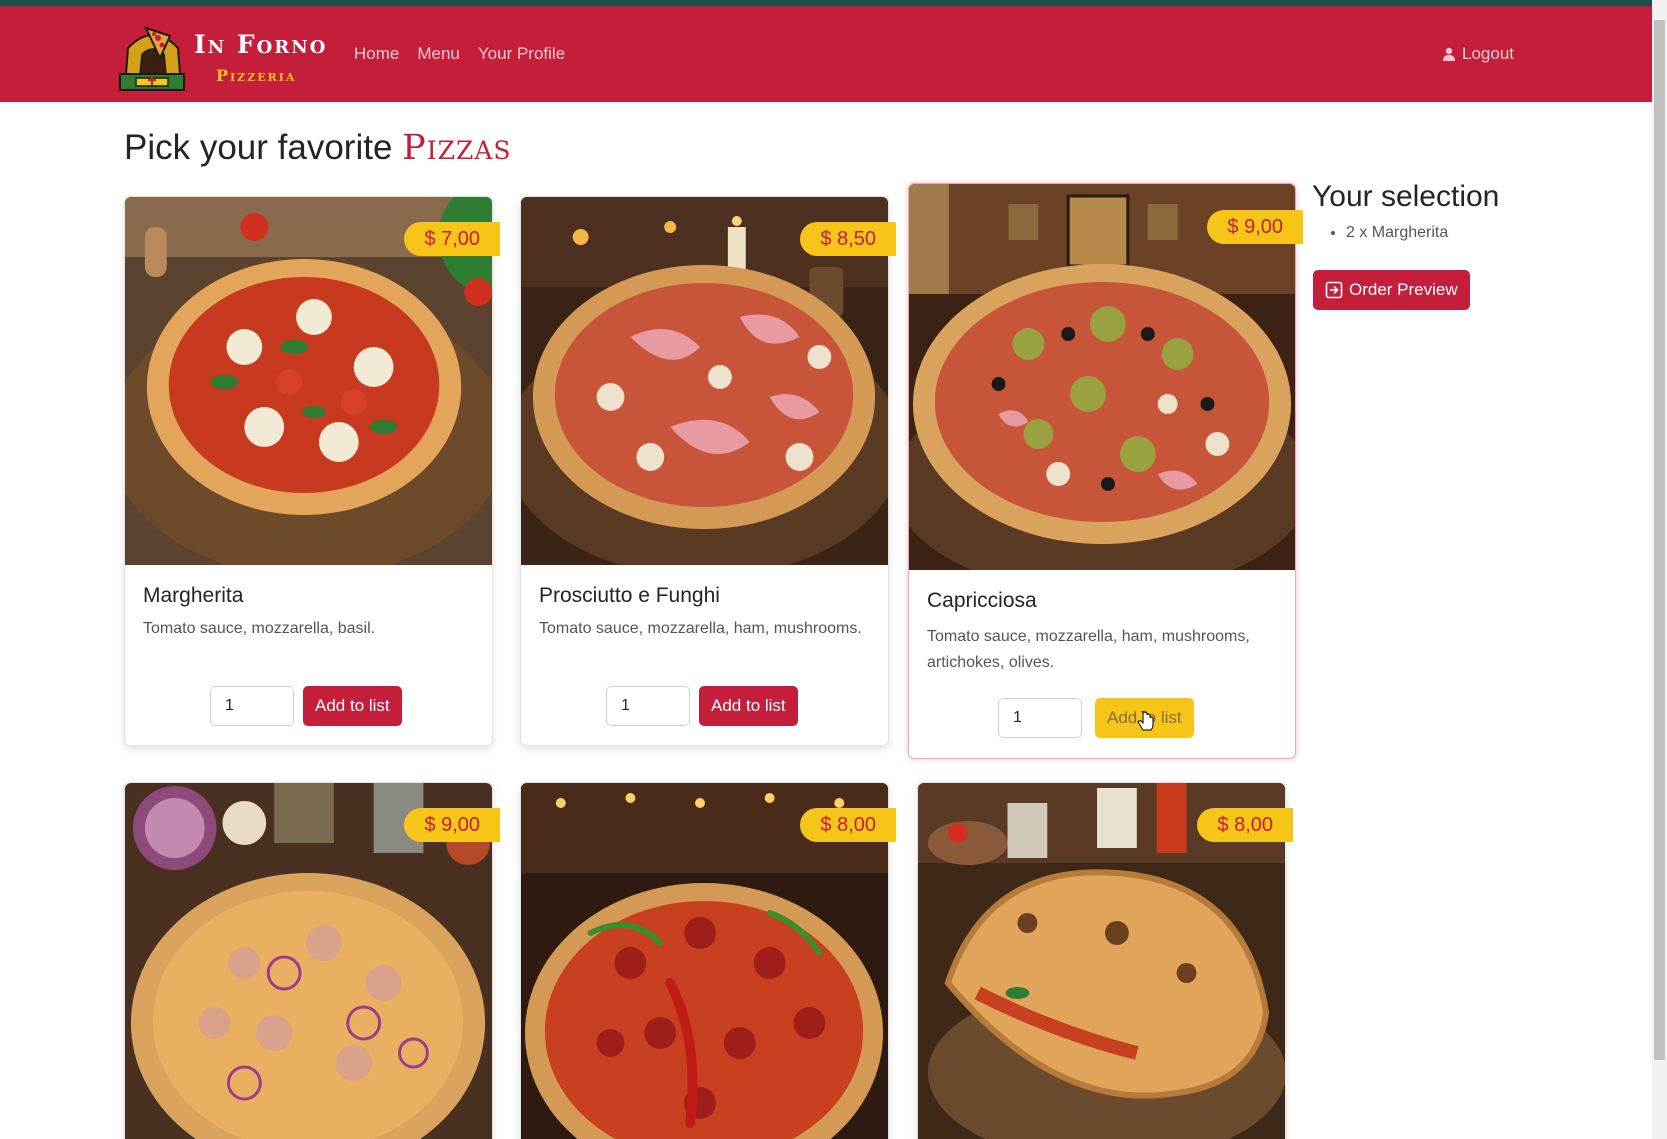  I want to click on pizza-name: Capricciosa, so click(982, 600).